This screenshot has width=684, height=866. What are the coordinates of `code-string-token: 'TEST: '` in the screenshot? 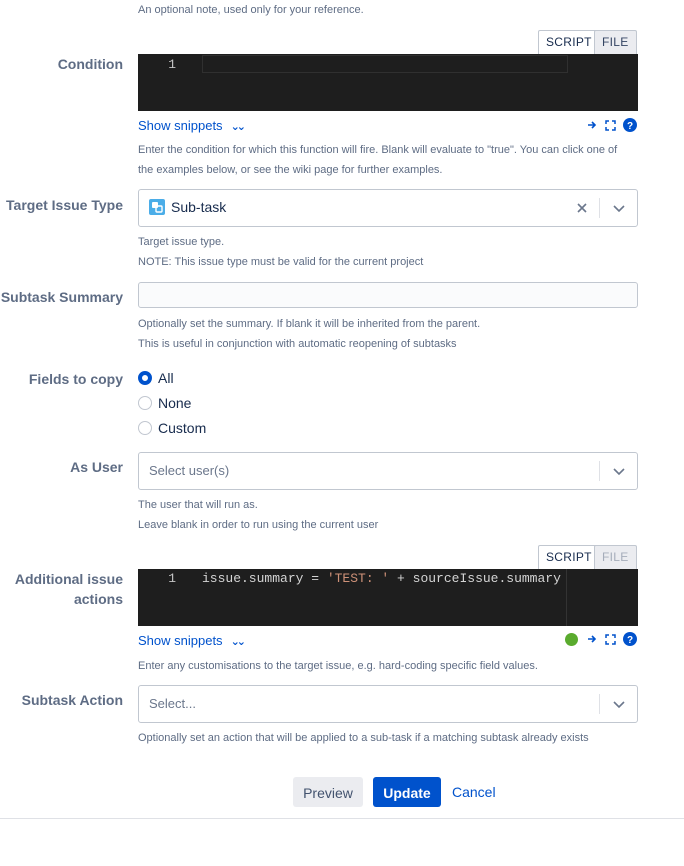 It's located at (358, 578).